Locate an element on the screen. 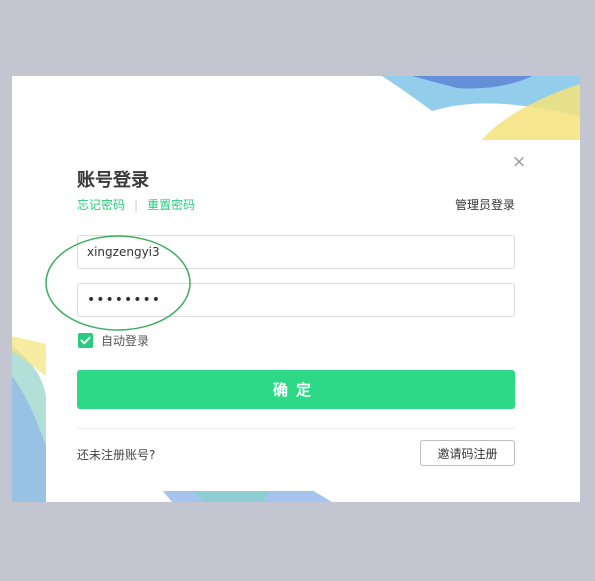 This screenshot has height=581, width=595. invite-register-button: 邀请码注册 is located at coordinates (467, 453).